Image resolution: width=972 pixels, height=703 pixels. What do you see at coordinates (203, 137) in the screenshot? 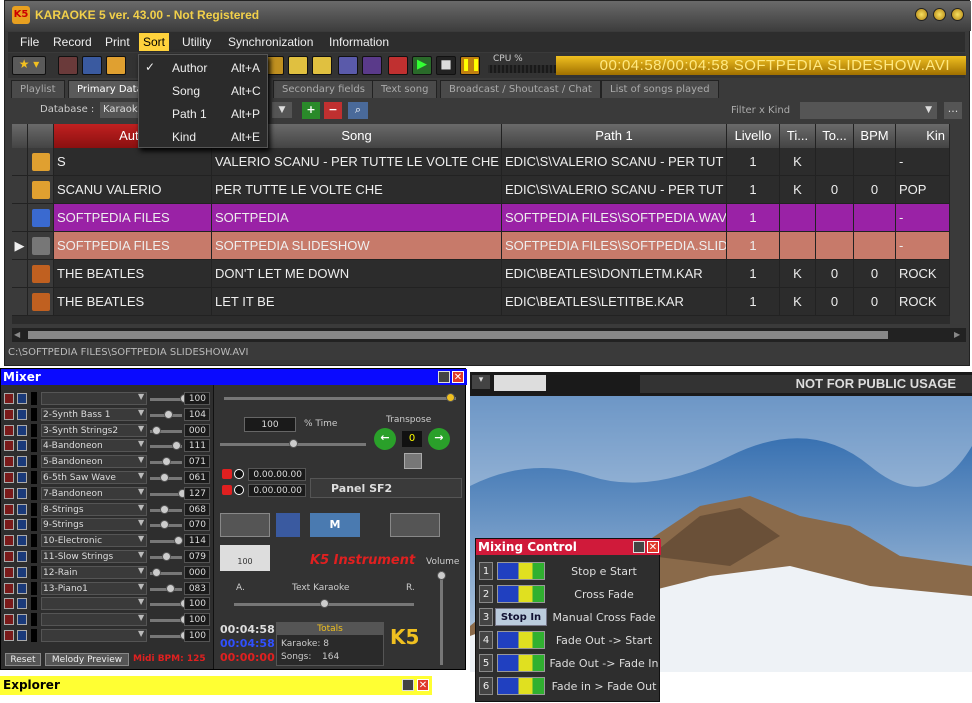
I see `sort-menu-item-kind: Kind Alt+E` at bounding box center [203, 137].